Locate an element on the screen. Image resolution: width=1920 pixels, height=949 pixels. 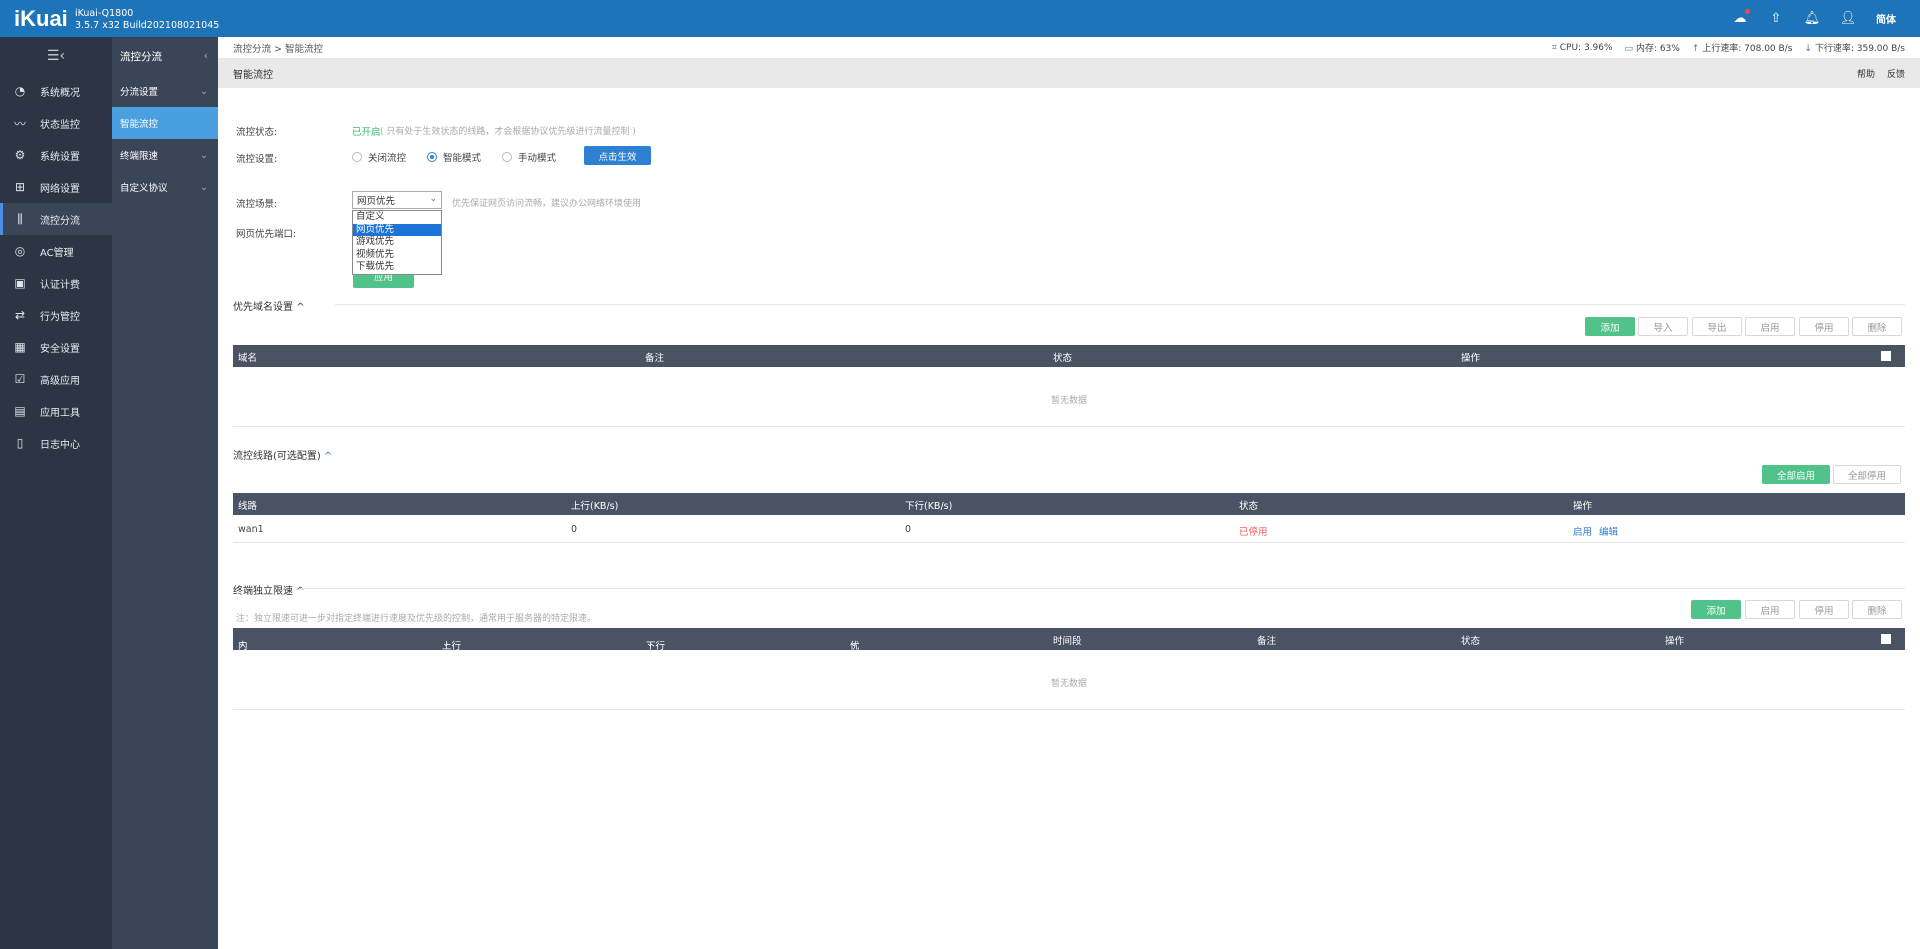
col-time: 时间段 is located at coordinates (1067, 641).